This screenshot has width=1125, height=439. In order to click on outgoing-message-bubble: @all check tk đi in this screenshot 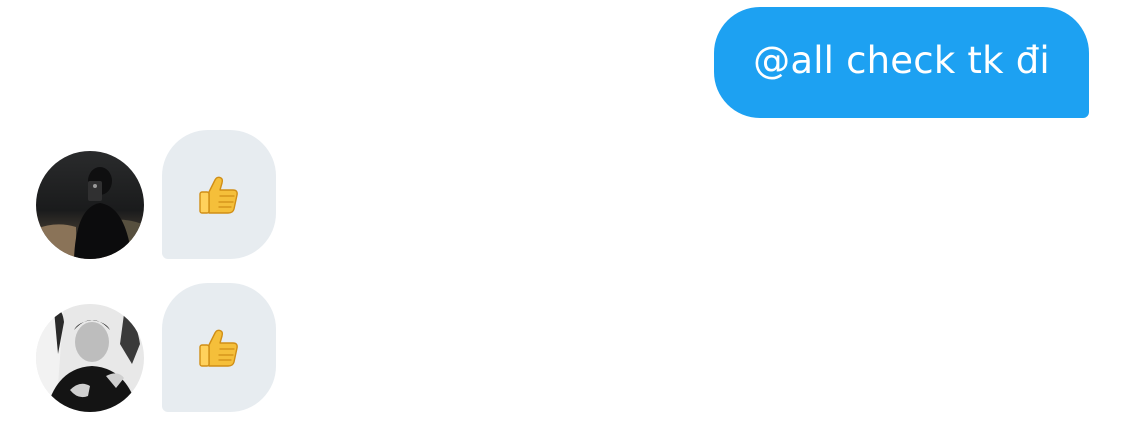, I will do `click(901, 62)`.